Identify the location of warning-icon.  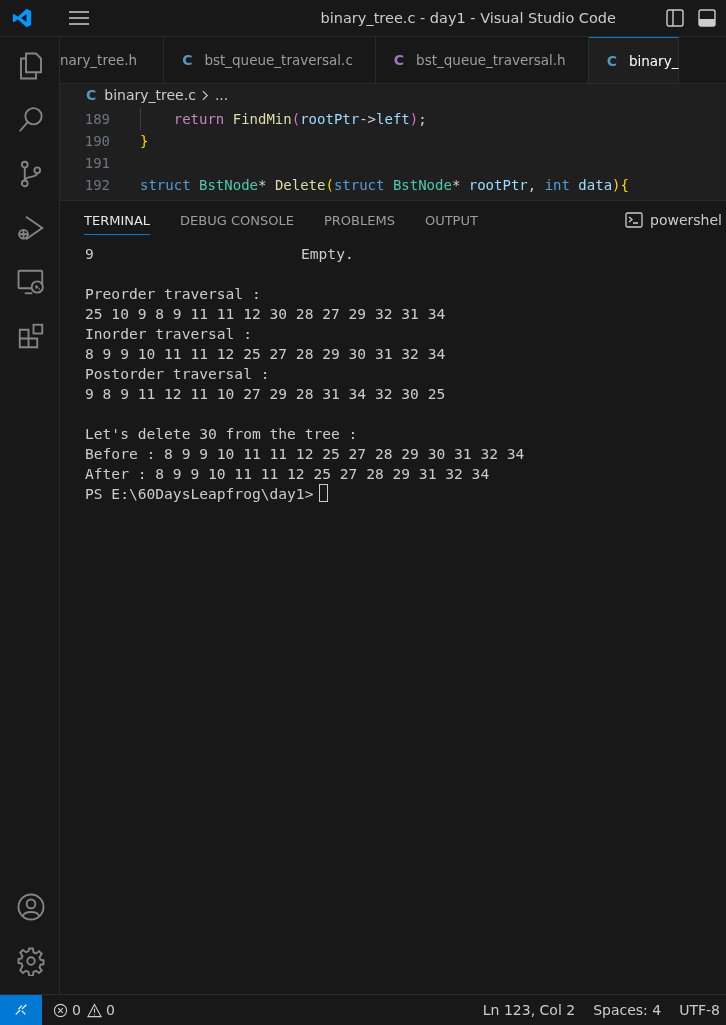
(94, 1010).